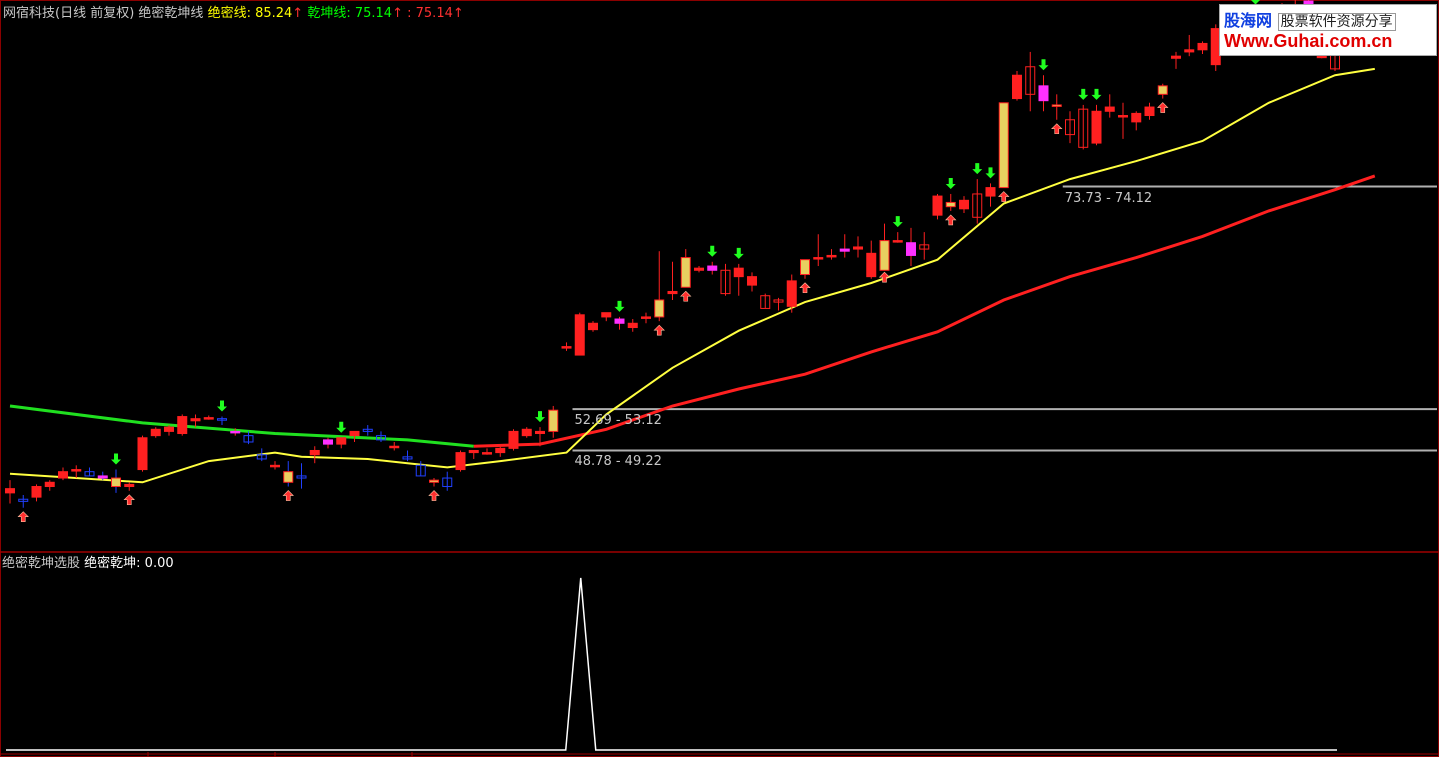 The width and height of the screenshot is (1439, 757). What do you see at coordinates (103, 13) in the screenshot?
I see `chart-title: 网宿科技(日线 前复权) 绝密乾坤线` at bounding box center [103, 13].